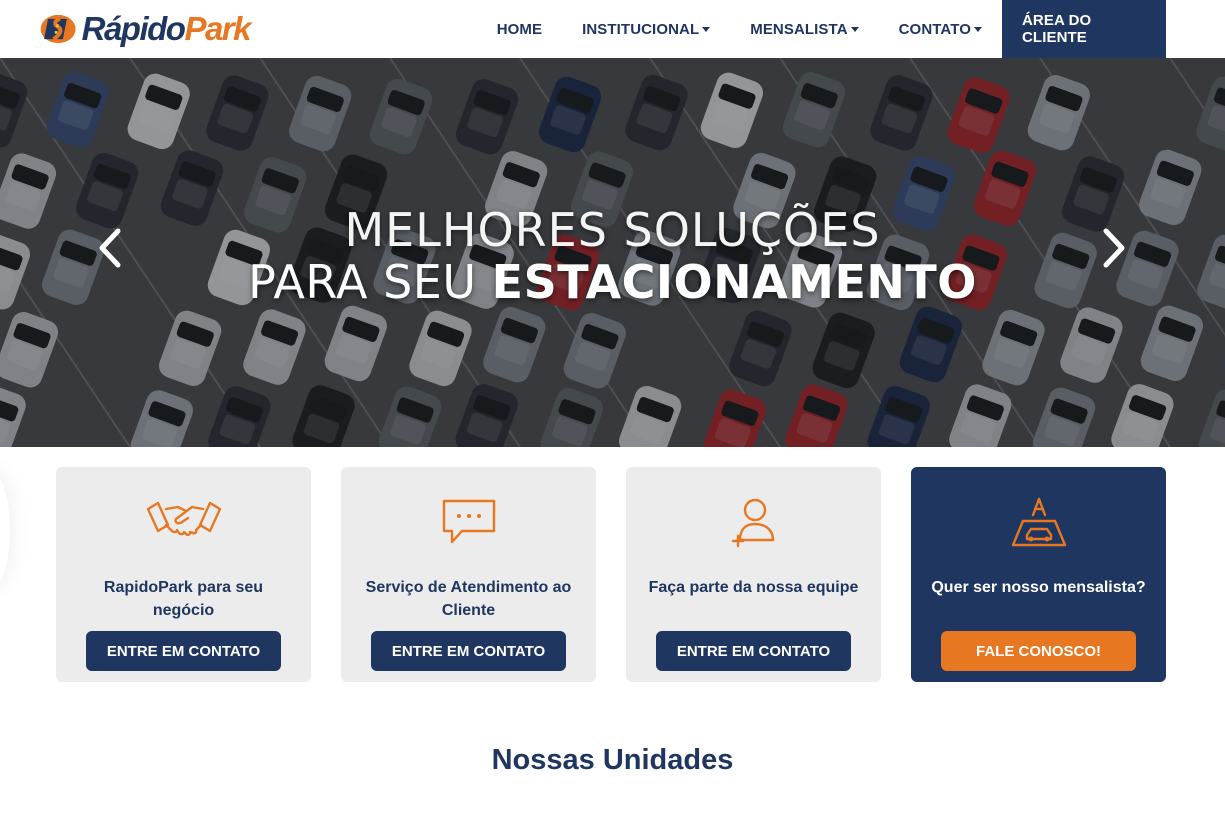 Image resolution: width=1225 pixels, height=824 pixels. Describe the element at coordinates (1038, 525) in the screenshot. I see `parking-car-icon` at that location.